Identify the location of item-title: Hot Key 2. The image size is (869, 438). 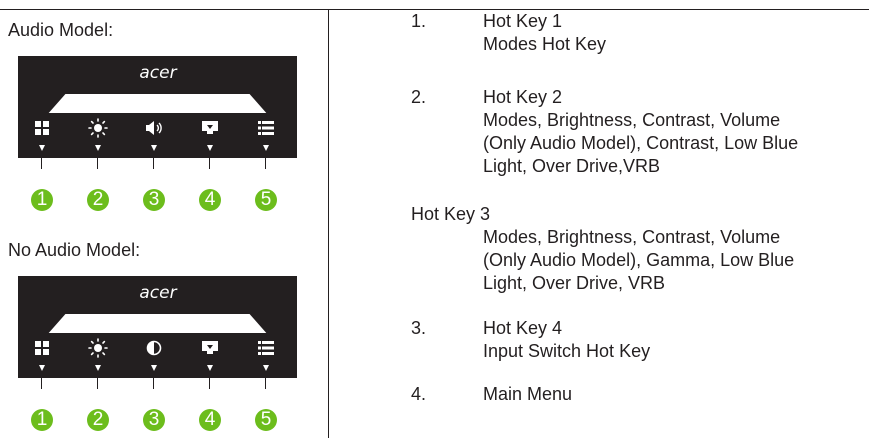
(523, 97).